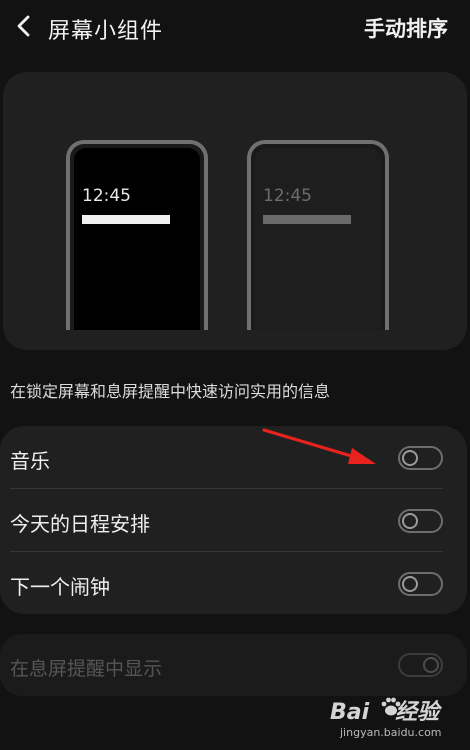  I want to click on manual-sort-button: 手动排序, so click(406, 28).